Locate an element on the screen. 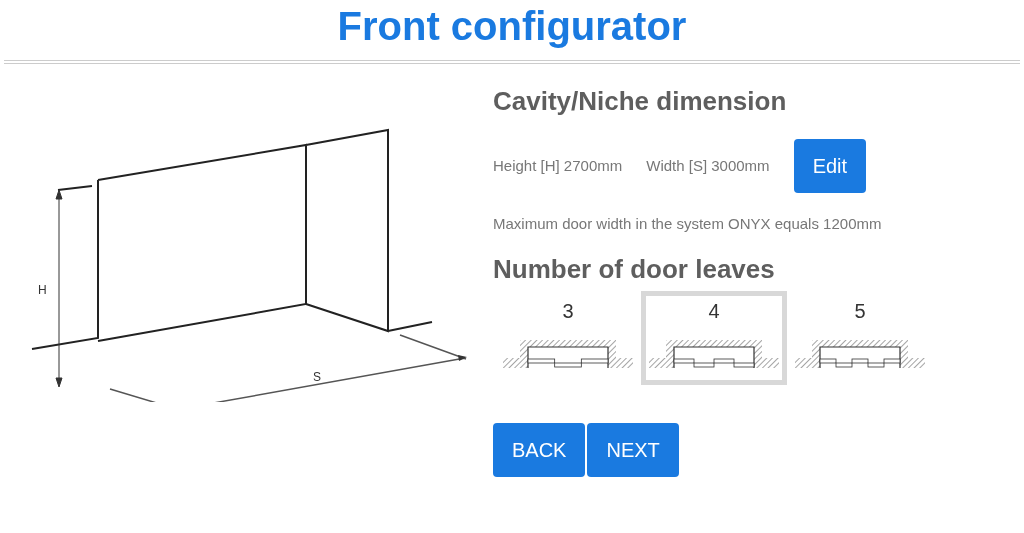  next-button: NEXT is located at coordinates (633, 449).